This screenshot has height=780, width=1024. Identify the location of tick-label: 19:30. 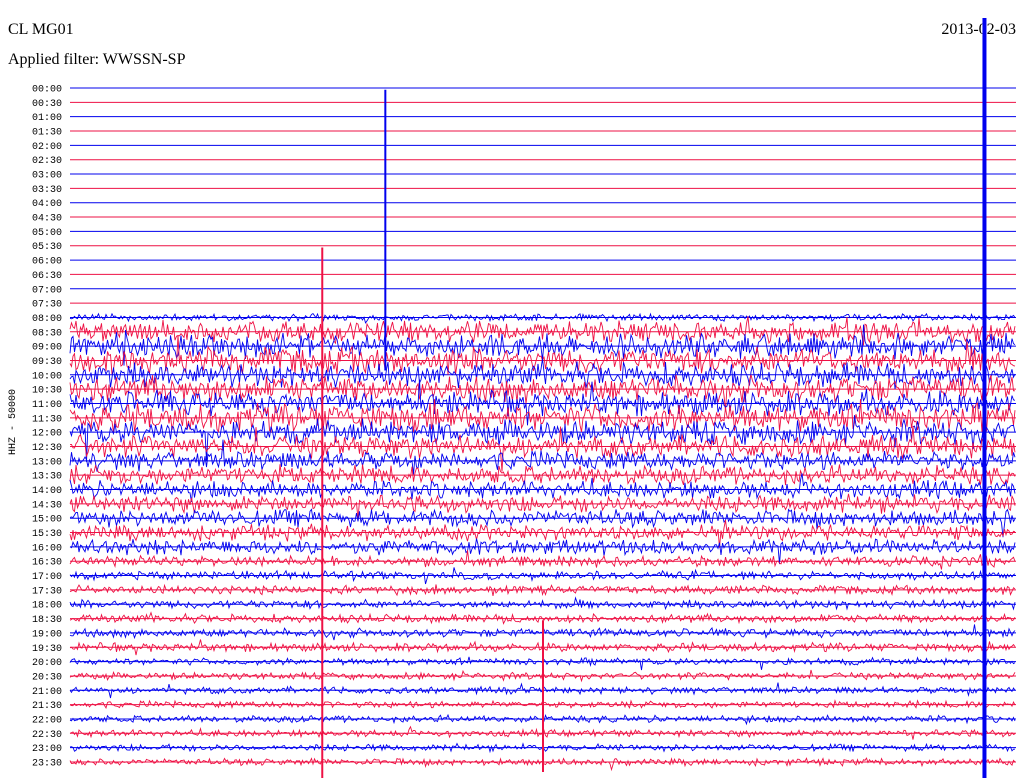
(47, 649).